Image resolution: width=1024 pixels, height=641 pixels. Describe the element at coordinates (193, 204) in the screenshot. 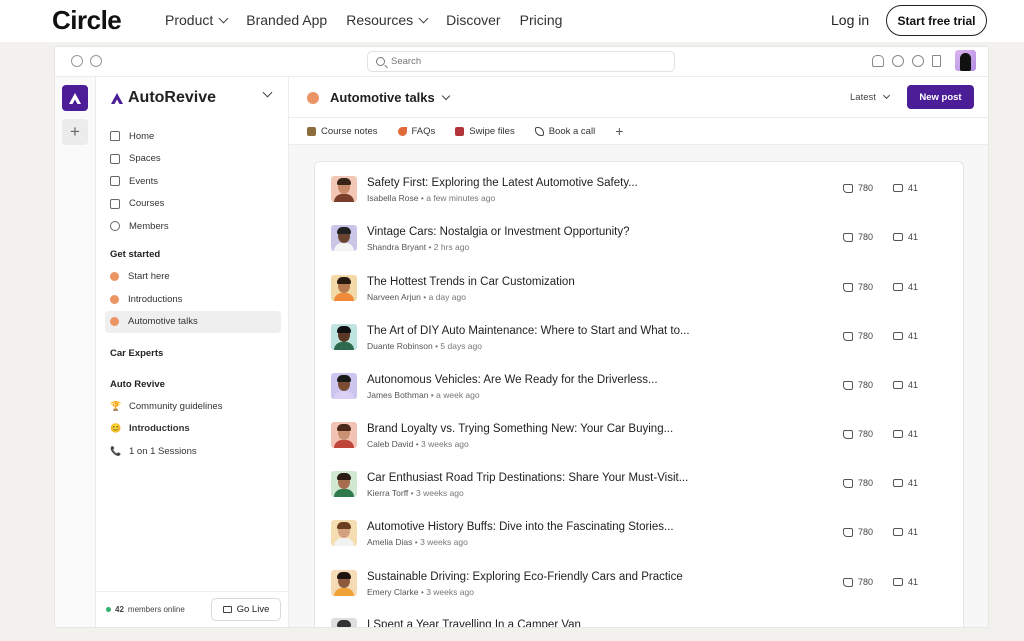

I see `sidebar-item-courses: Courses` at that location.